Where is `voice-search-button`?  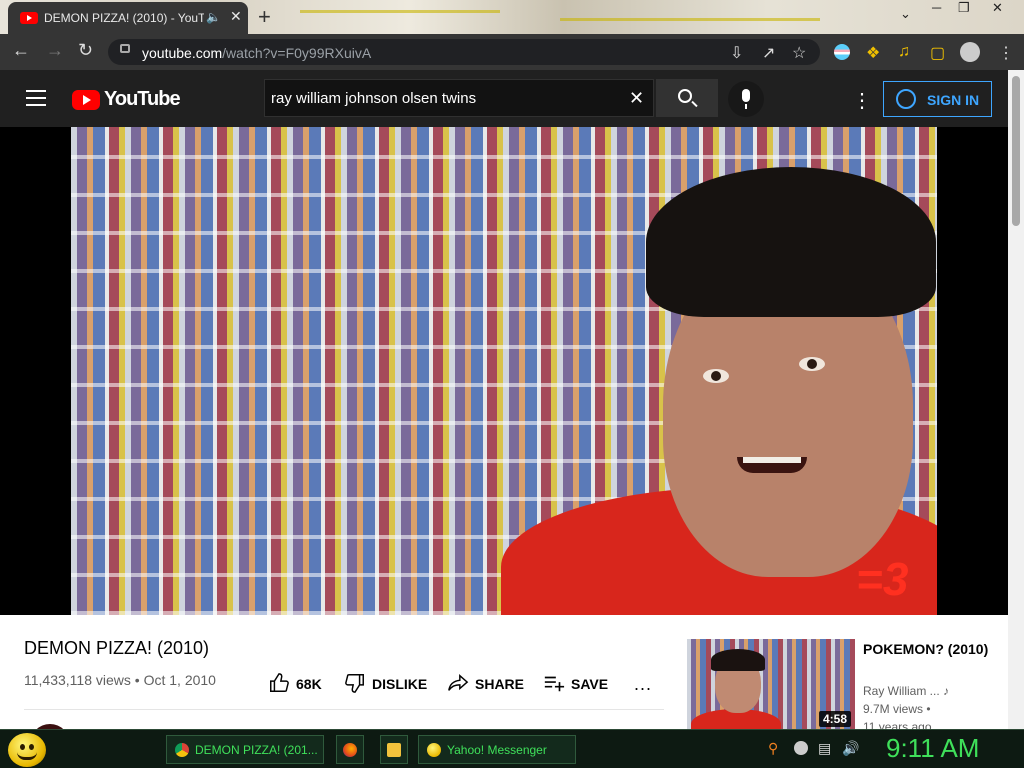 voice-search-button is located at coordinates (746, 99).